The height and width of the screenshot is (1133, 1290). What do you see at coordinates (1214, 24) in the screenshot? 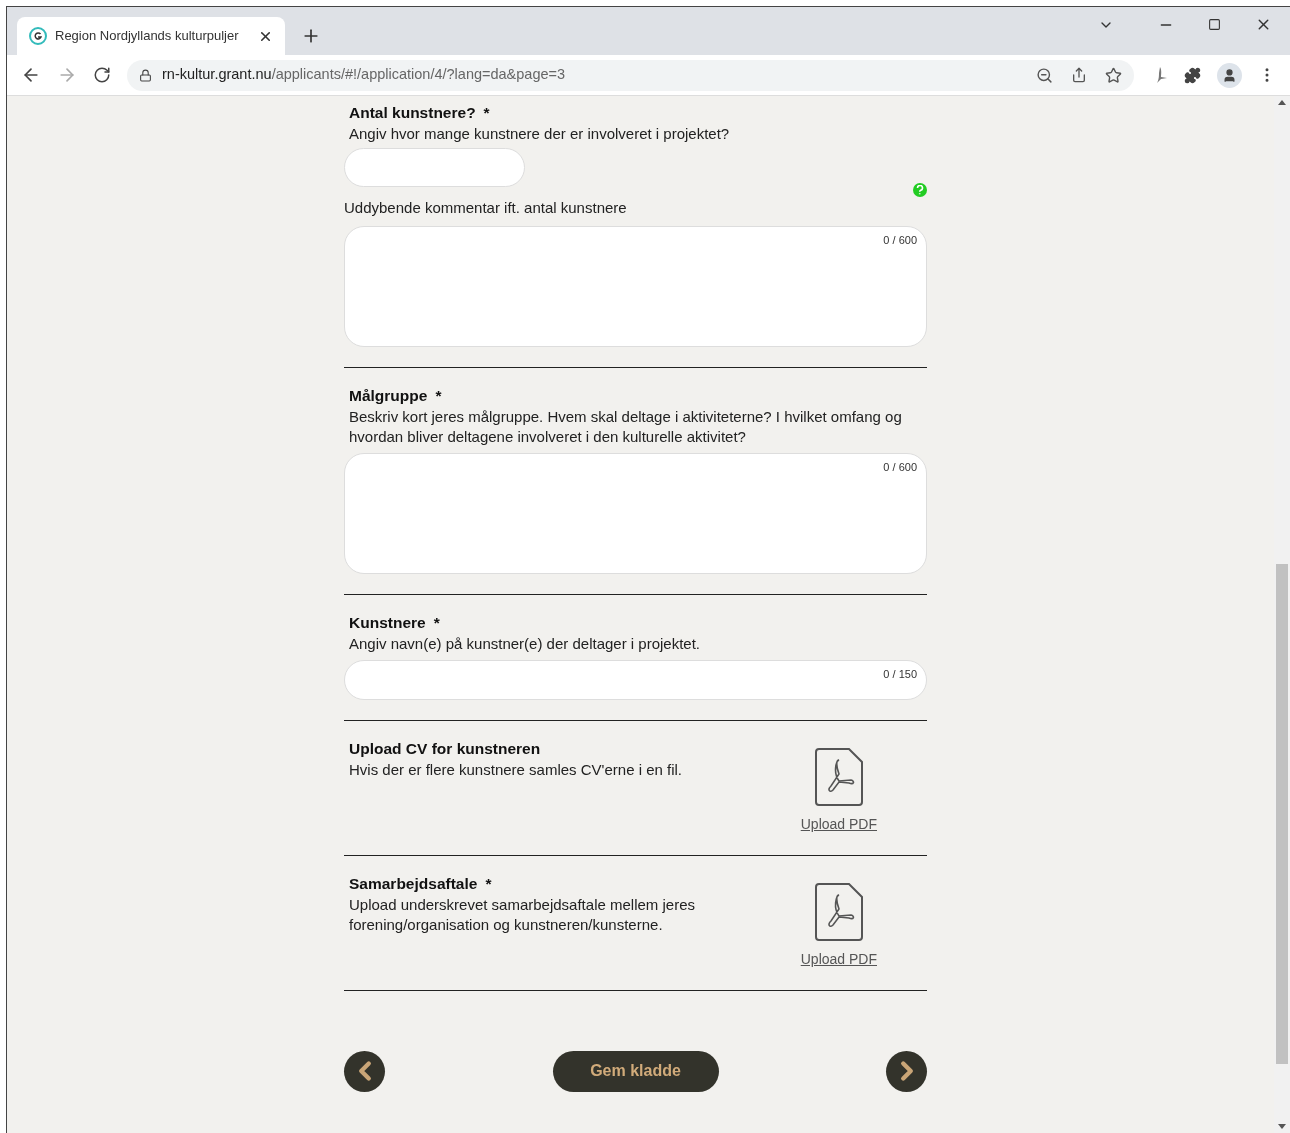
I see `maximize-icon` at bounding box center [1214, 24].